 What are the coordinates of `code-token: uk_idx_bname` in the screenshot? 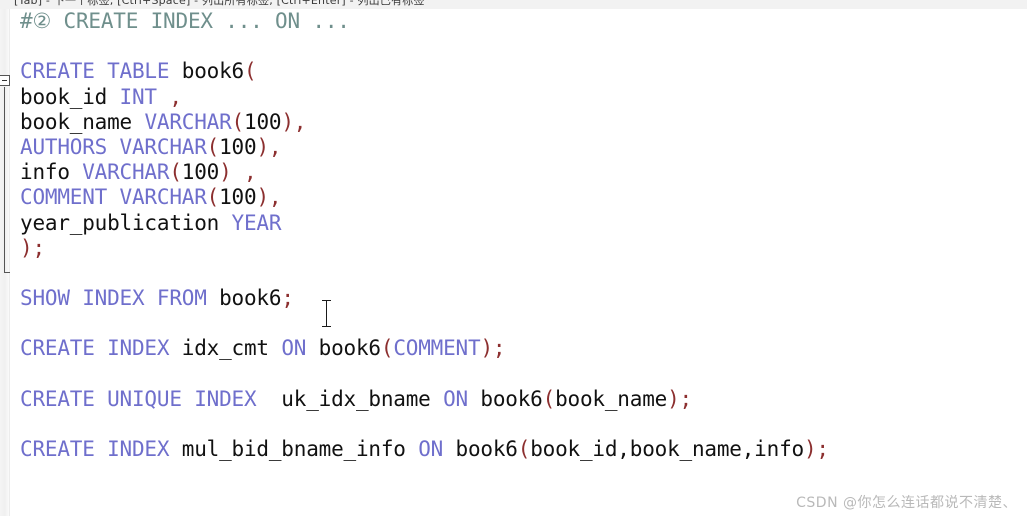 It's located at (350, 398).